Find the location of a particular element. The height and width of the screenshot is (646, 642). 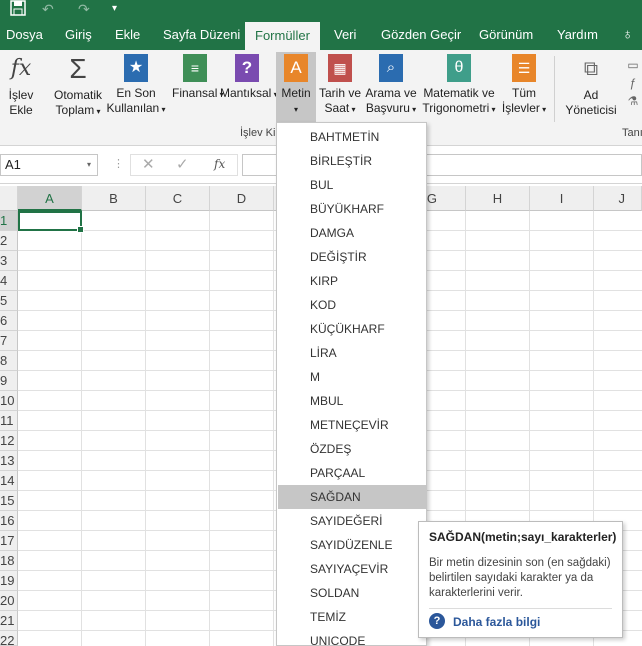

tooltip-title: SAĞDAN(metin;sayı_karakterler) is located at coordinates (523, 537).